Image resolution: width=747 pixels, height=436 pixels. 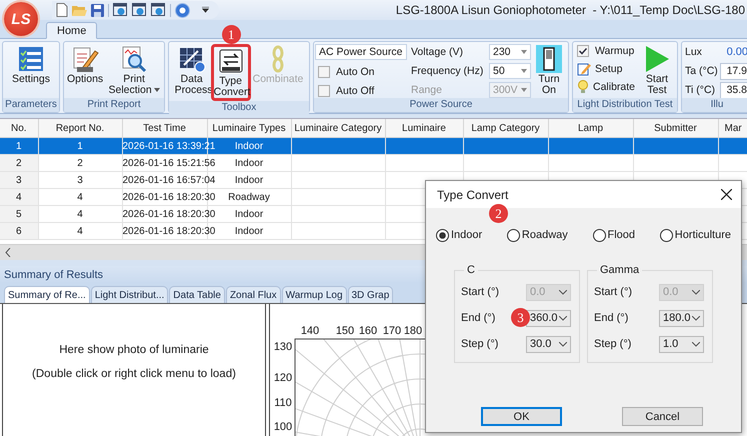 What do you see at coordinates (239, 108) in the screenshot?
I see `group-label: Toolbox` at bounding box center [239, 108].